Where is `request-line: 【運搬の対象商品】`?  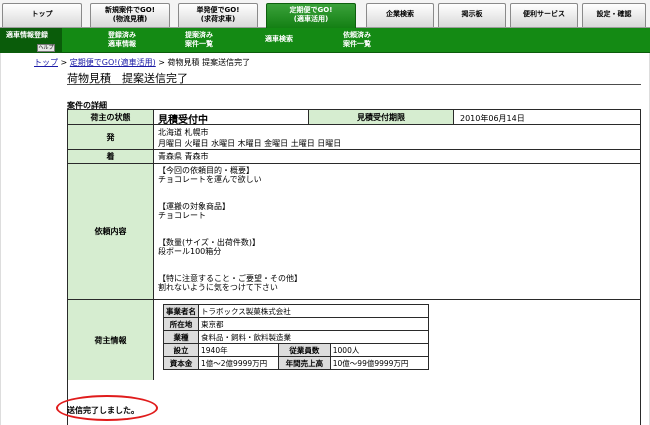 request-line: 【運搬の対象商品】 is located at coordinates (194, 206).